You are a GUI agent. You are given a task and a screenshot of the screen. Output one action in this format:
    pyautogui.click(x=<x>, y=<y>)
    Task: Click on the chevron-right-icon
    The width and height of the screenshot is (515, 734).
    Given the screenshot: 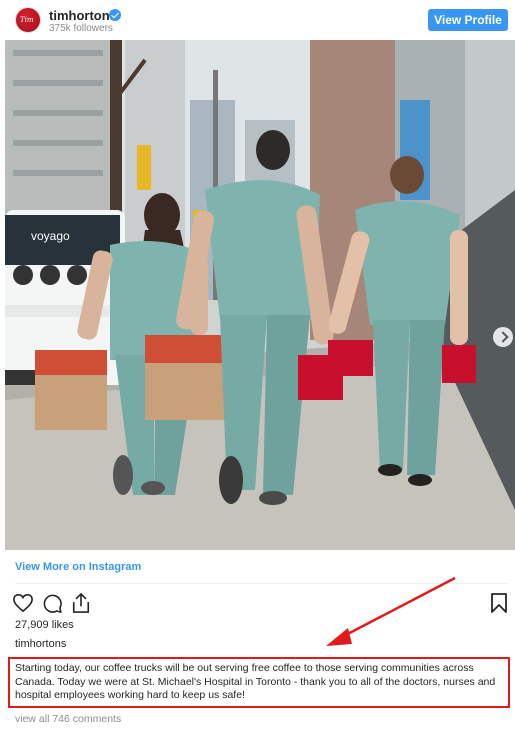 What is the action you would take?
    pyautogui.click(x=503, y=337)
    